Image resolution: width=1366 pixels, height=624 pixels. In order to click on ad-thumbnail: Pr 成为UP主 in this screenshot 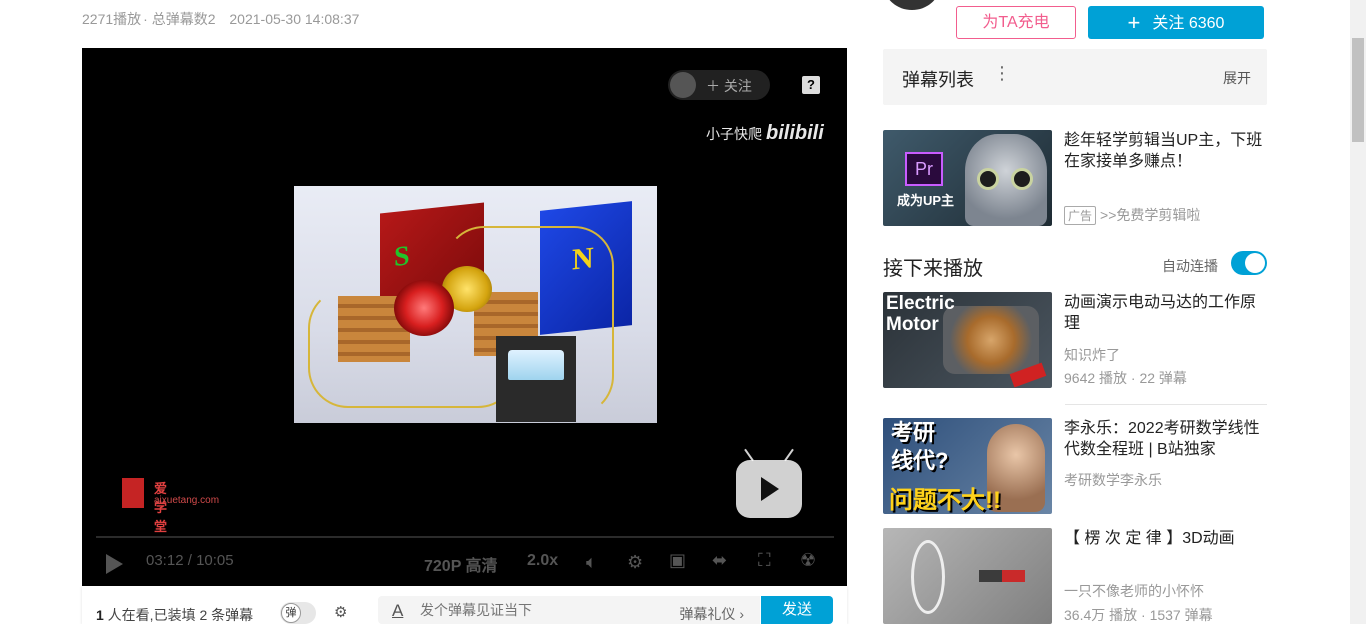, I will do `click(967, 178)`.